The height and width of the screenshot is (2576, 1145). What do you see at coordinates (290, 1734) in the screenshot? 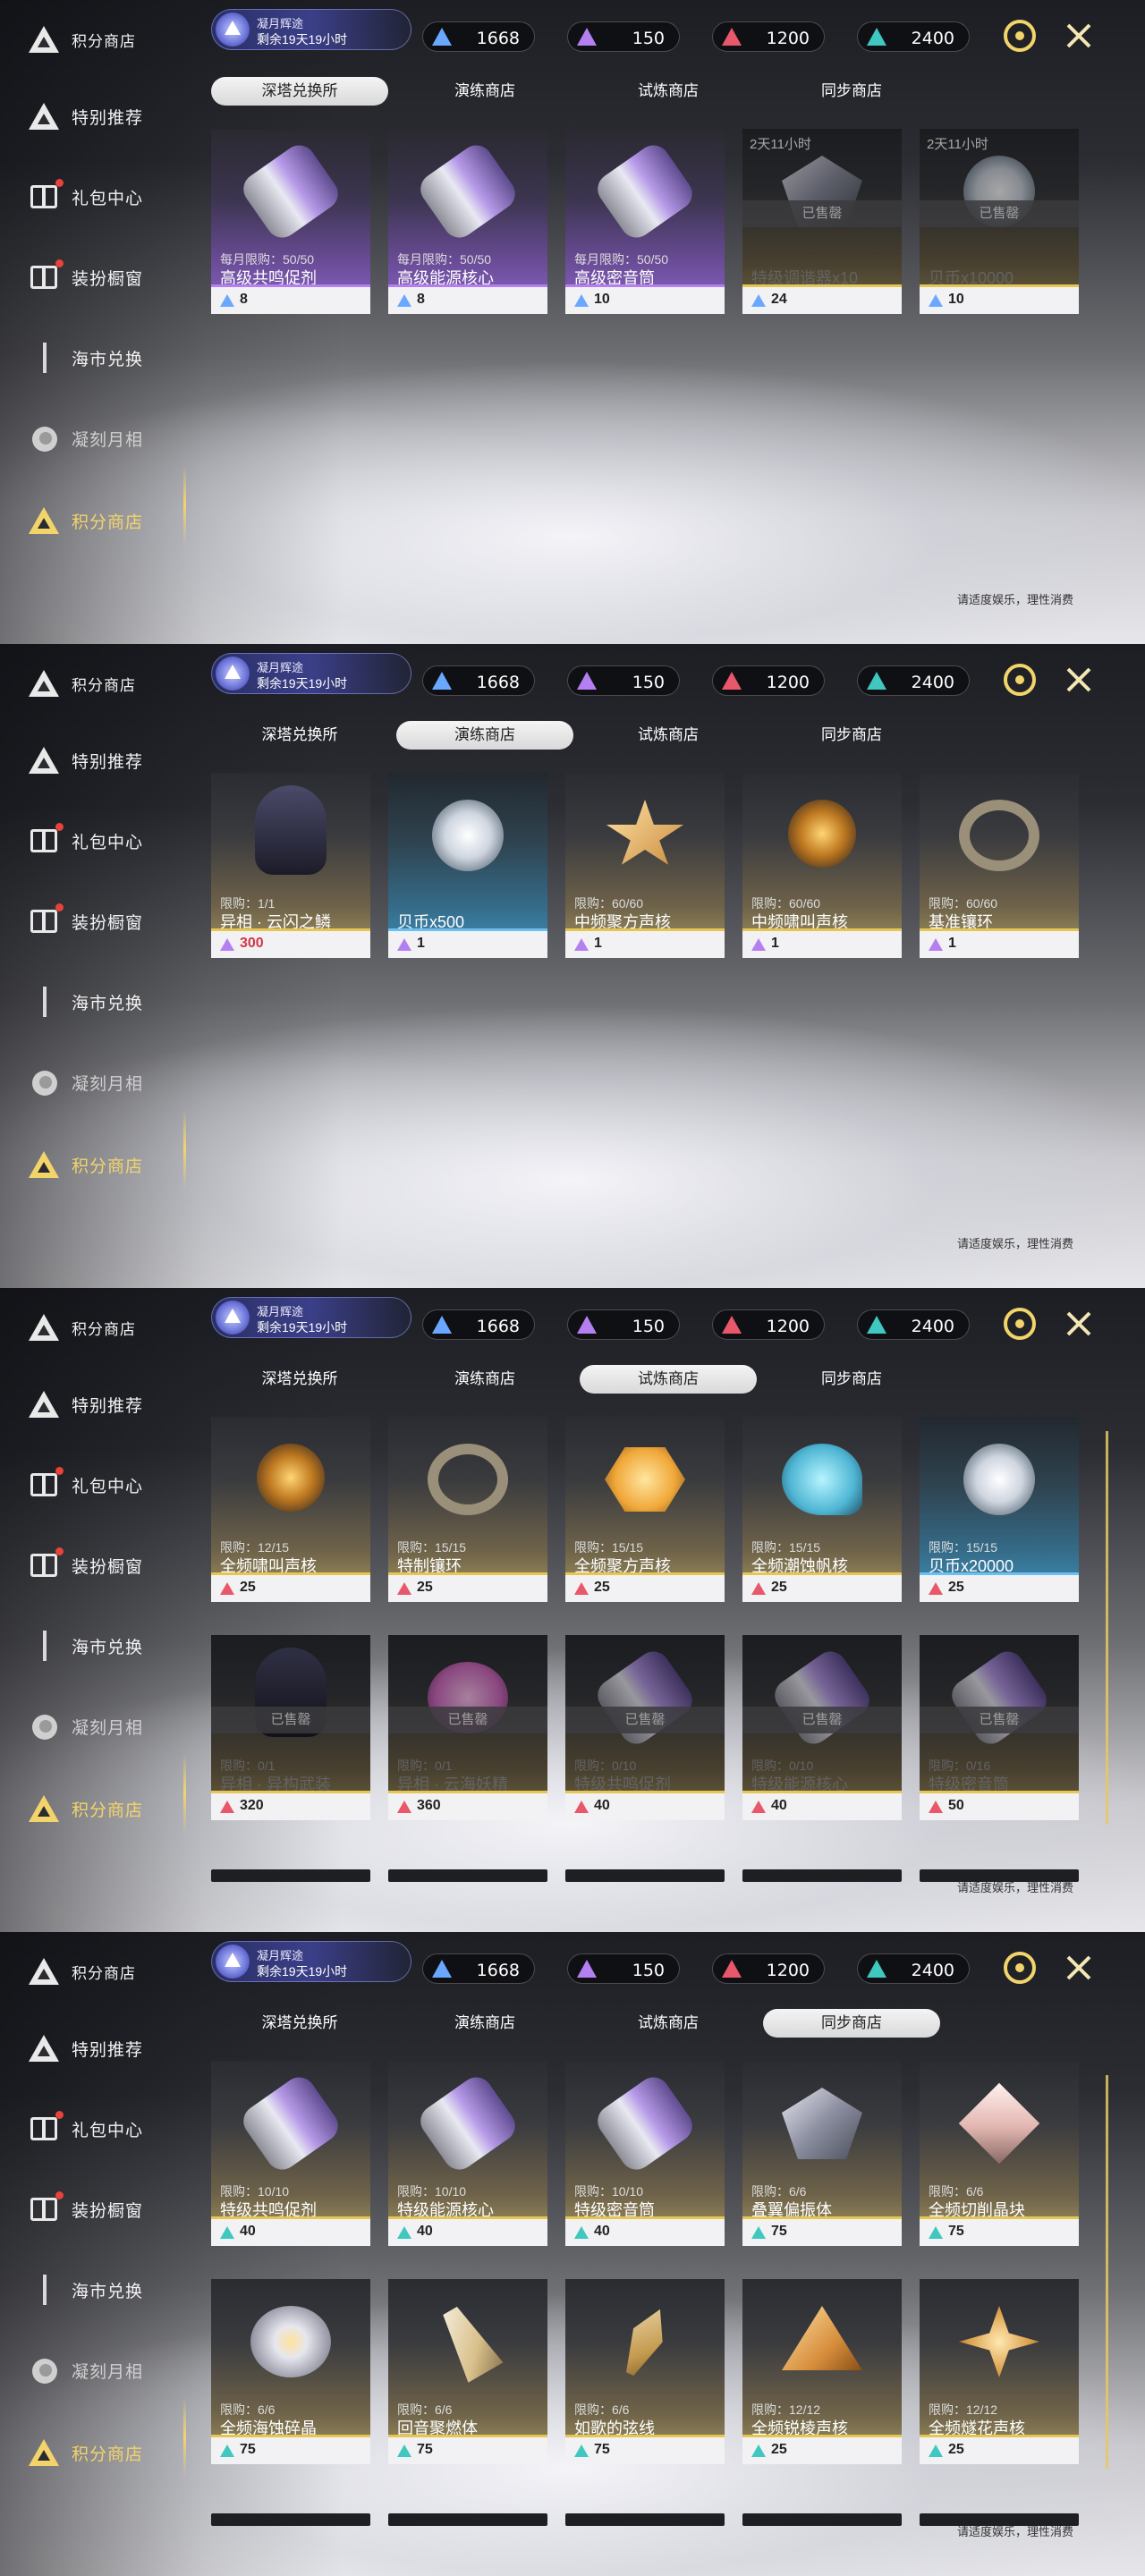
I see `shop-item-card: 已售罄 限购：0/1 异相 · 异构武装 320` at bounding box center [290, 1734].